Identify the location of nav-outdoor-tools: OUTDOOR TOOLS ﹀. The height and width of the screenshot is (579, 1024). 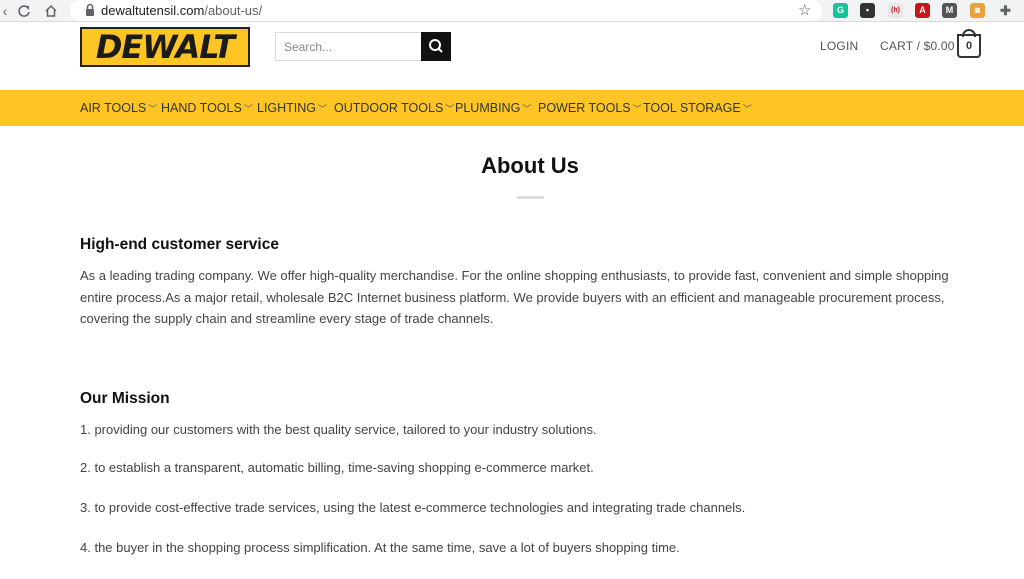
(394, 108).